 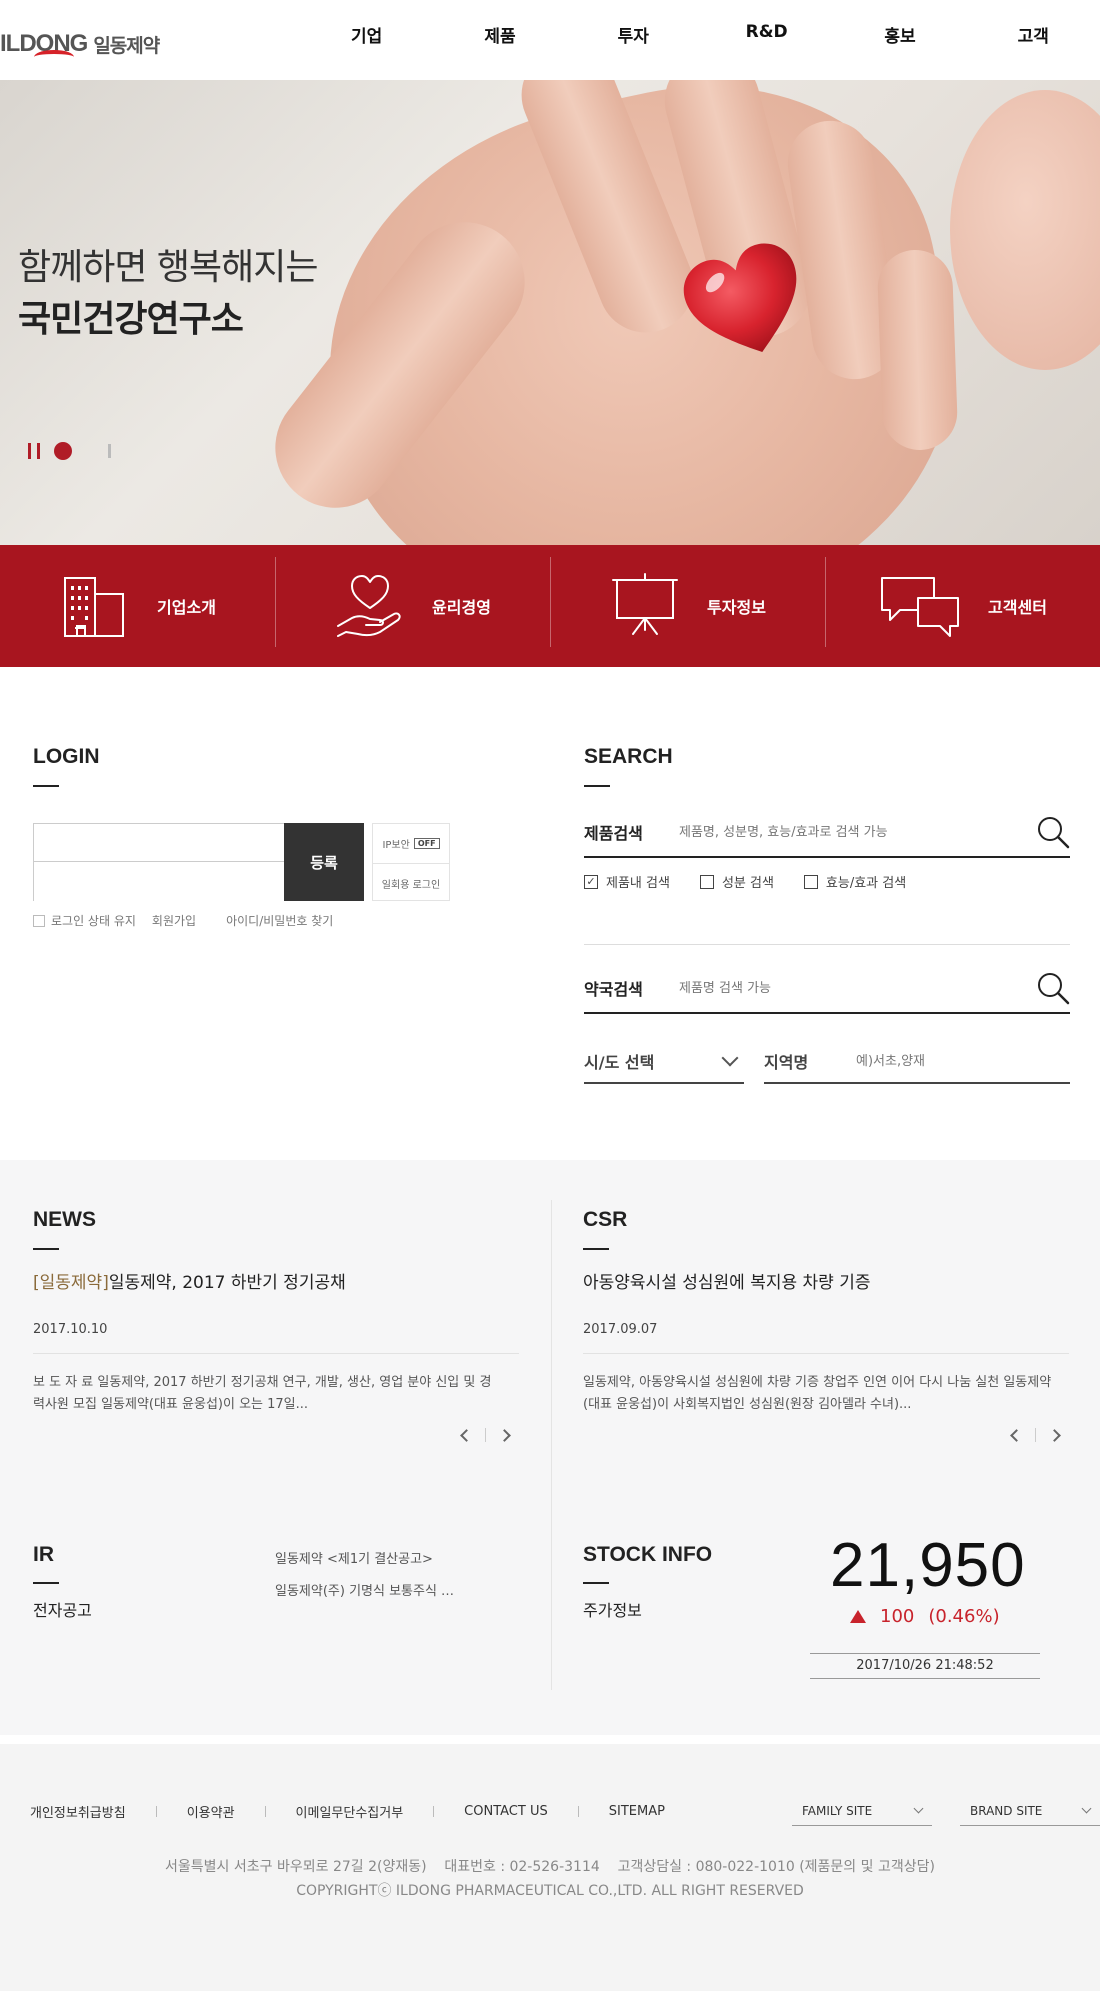 I want to click on quick-label: 윤리경영, so click(x=461, y=607).